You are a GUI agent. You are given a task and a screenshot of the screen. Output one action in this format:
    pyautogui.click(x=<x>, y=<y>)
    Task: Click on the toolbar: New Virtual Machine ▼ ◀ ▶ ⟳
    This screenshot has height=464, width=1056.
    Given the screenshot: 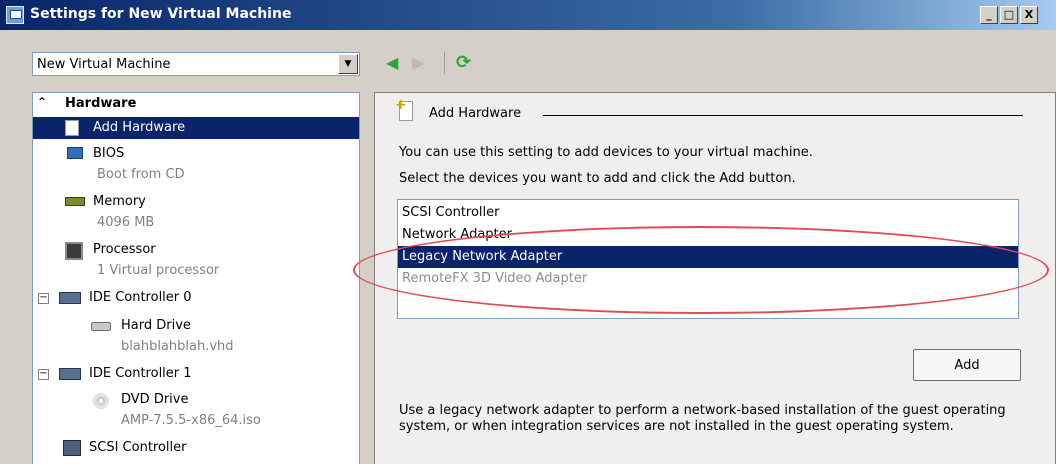 What is the action you would take?
    pyautogui.click(x=528, y=58)
    